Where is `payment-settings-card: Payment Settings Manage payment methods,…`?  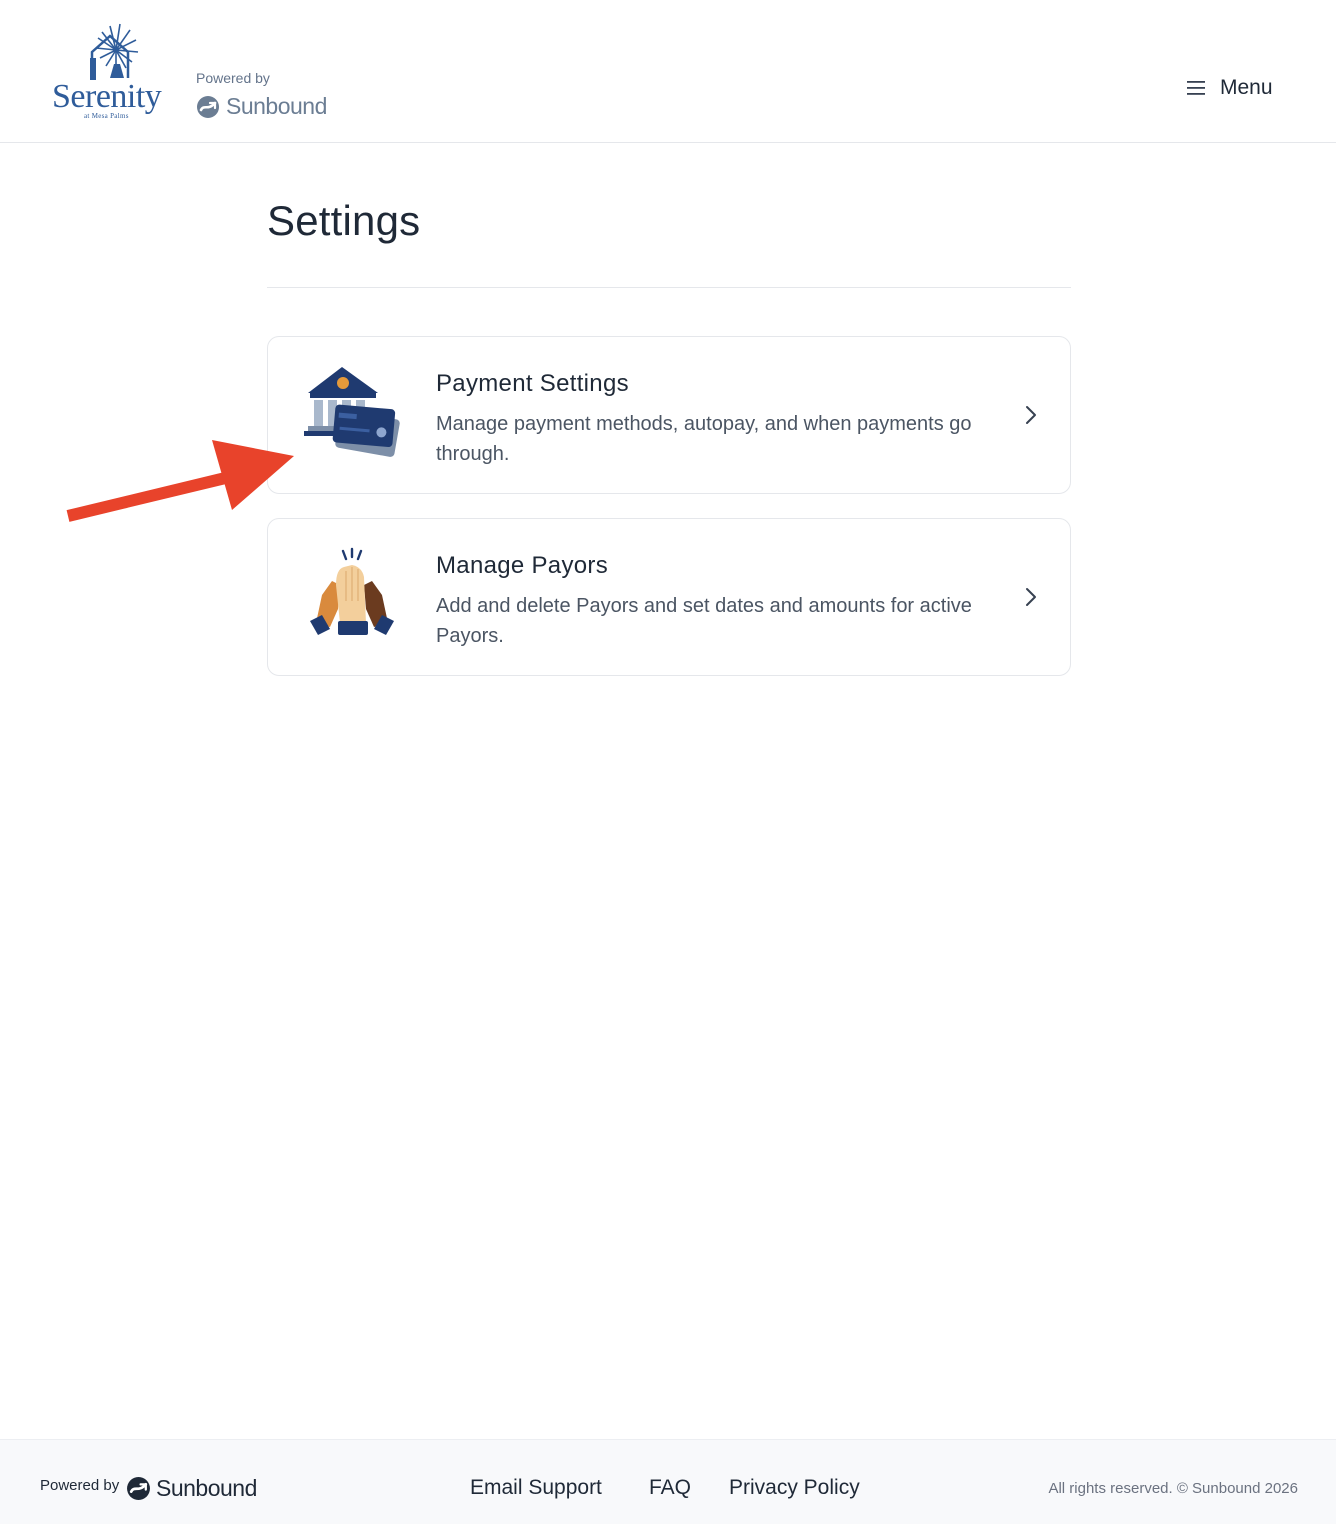
payment-settings-card: Payment Settings Manage payment methods,… is located at coordinates (669, 415).